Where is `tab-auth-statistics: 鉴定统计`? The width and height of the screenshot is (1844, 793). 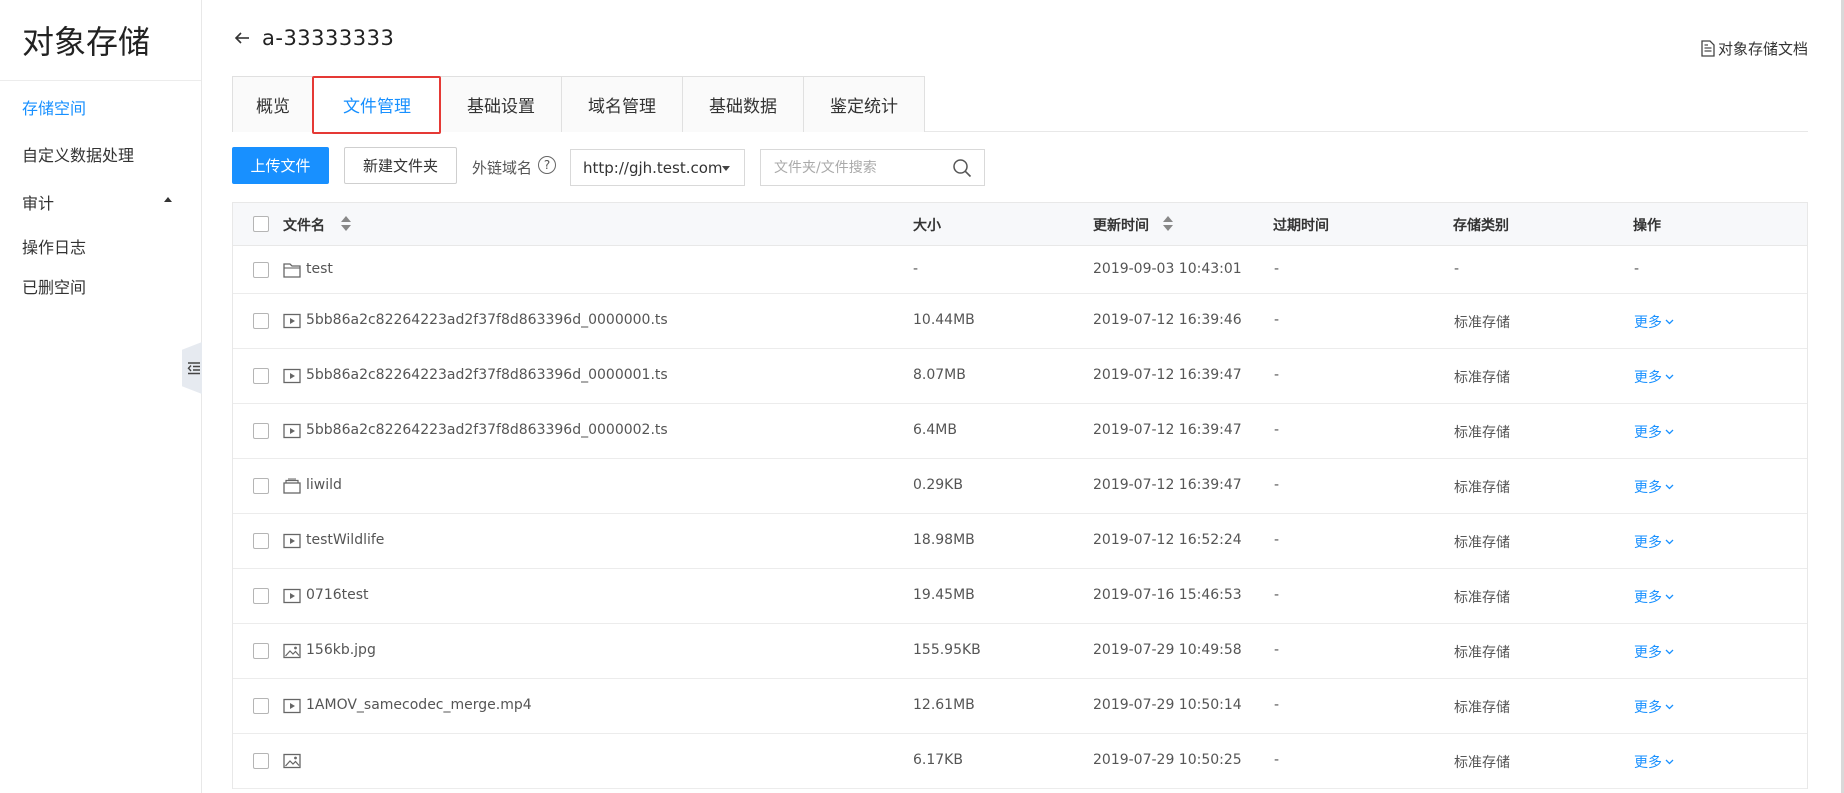
tab-auth-statistics: 鉴定统计 is located at coordinates (864, 104).